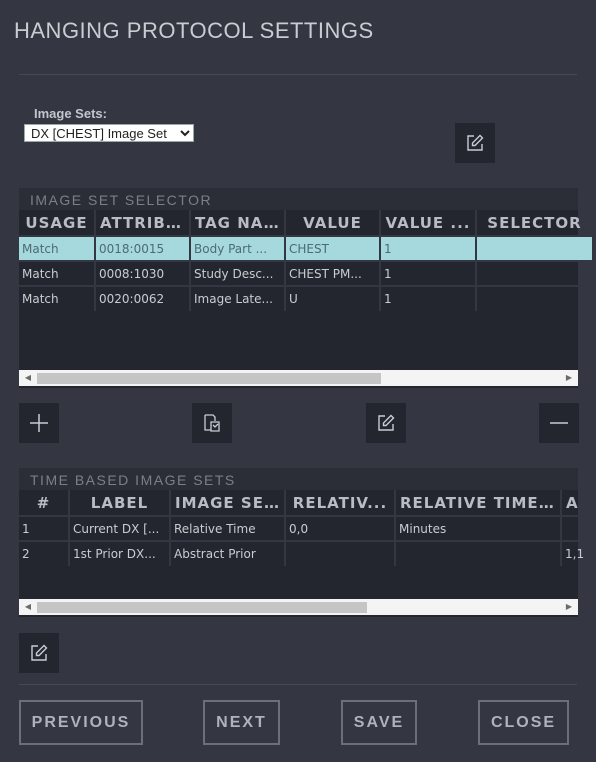 The height and width of the screenshot is (762, 596). What do you see at coordinates (44, 503) in the screenshot?
I see `column-header: #` at bounding box center [44, 503].